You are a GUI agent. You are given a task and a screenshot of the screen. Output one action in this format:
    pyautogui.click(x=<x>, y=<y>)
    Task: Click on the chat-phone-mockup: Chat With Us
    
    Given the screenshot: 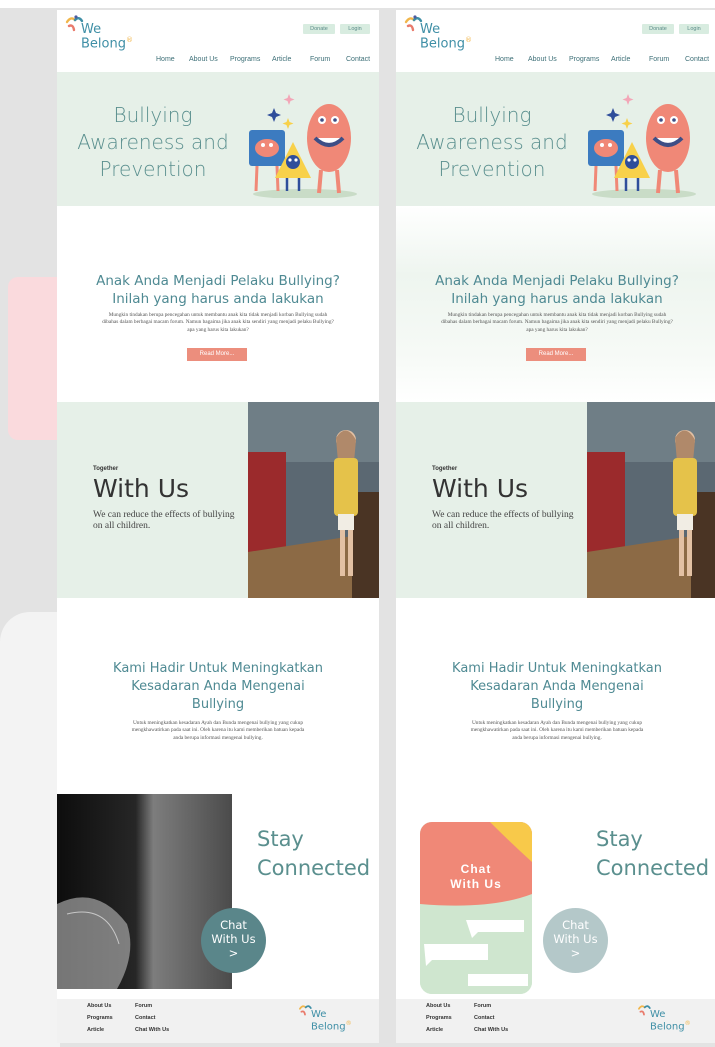 What is the action you would take?
    pyautogui.click(x=476, y=908)
    